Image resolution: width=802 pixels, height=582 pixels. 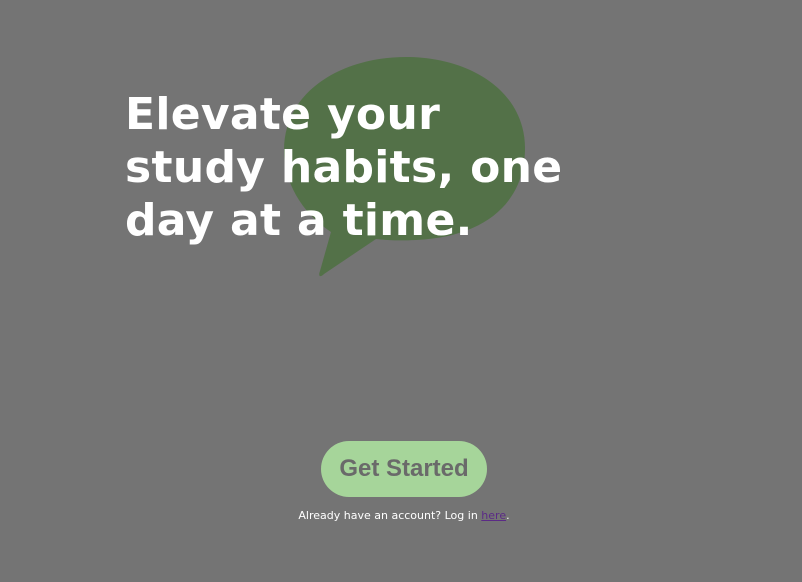 What do you see at coordinates (493, 515) in the screenshot?
I see `login-link: here` at bounding box center [493, 515].